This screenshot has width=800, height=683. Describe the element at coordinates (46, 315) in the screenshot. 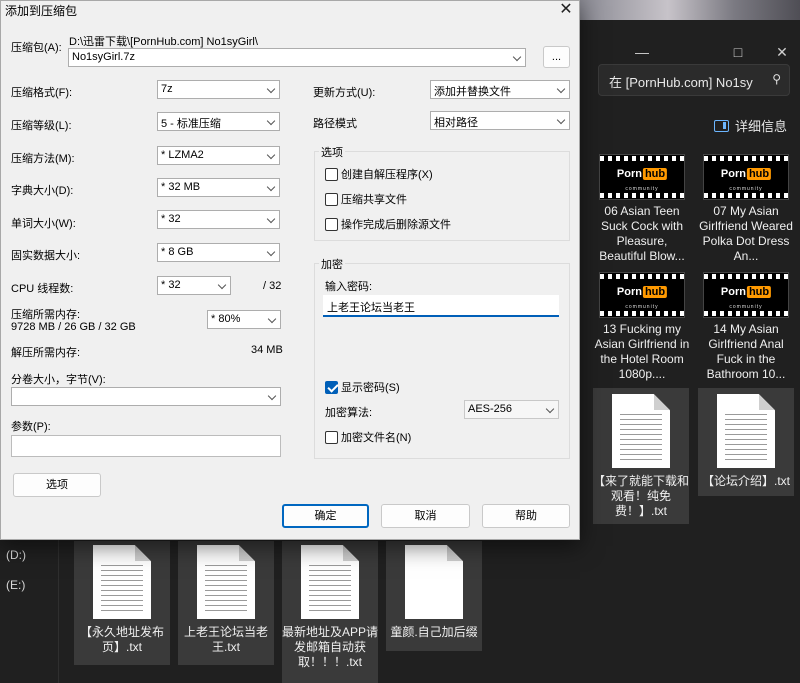

I see `mem-label: 压缩所需内存:` at that location.